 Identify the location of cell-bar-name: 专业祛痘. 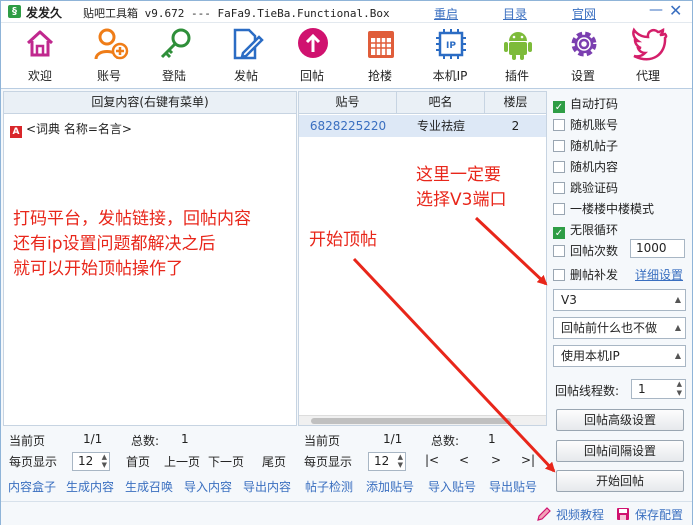
(440, 126).